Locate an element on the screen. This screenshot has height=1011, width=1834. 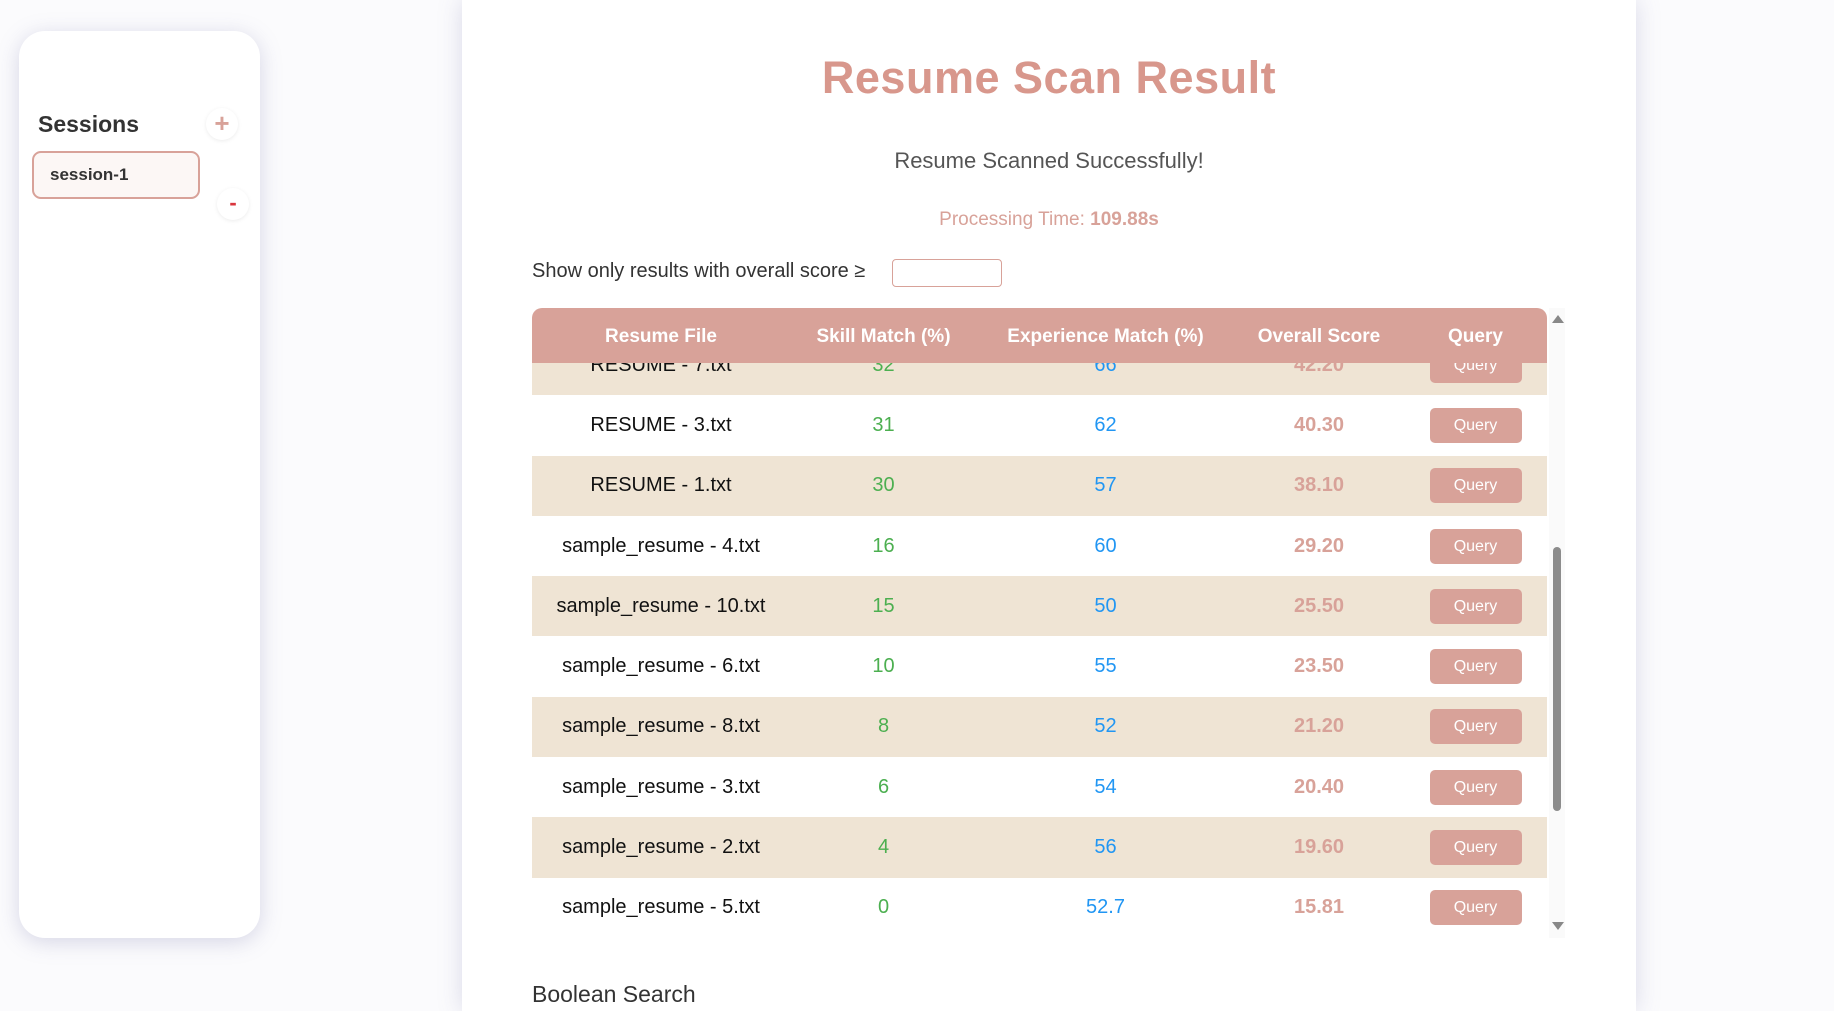
add-session-button: + is located at coordinates (222, 124).